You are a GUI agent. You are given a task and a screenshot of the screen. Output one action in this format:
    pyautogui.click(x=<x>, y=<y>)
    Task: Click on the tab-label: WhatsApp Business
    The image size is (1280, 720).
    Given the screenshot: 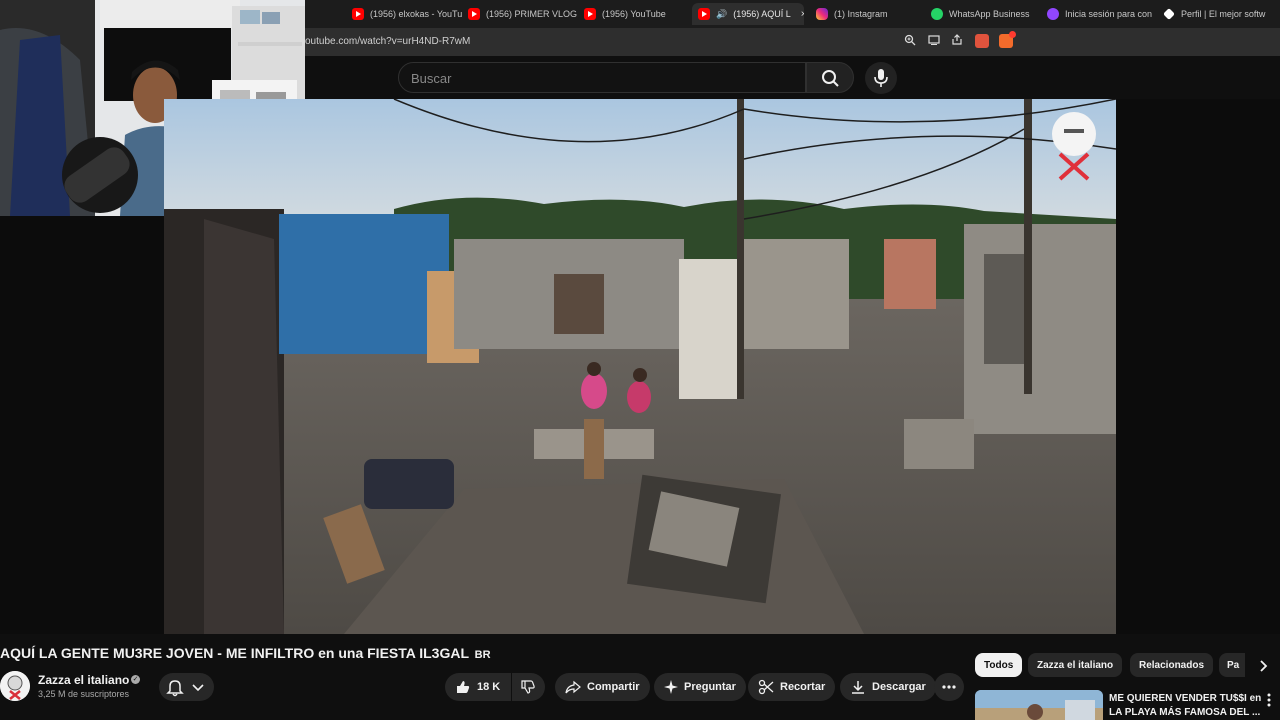 What is the action you would take?
    pyautogui.click(x=989, y=14)
    